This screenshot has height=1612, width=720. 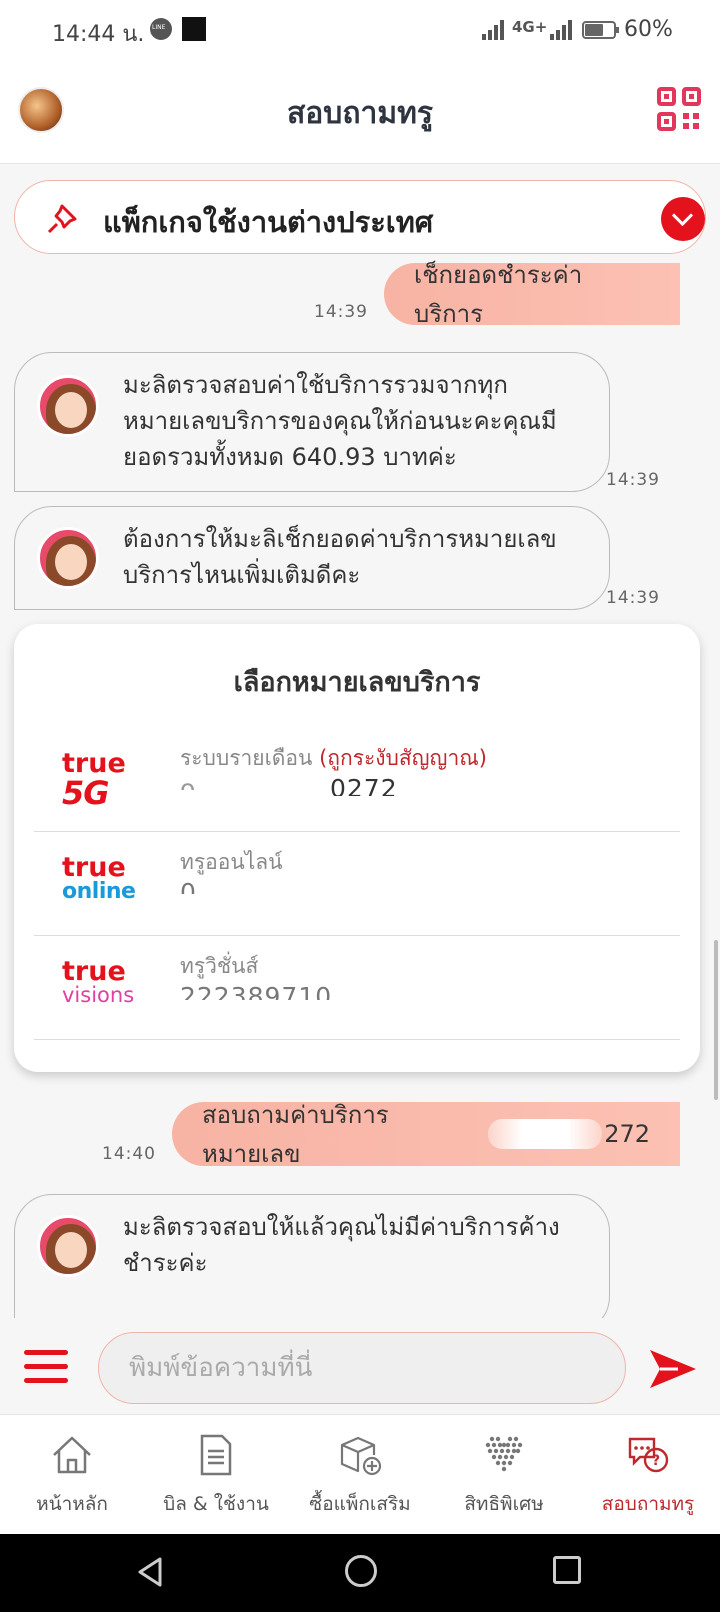 What do you see at coordinates (357, 884) in the screenshot?
I see `service-option-trueonline: true online ทรูออนไลน์ 0` at bounding box center [357, 884].